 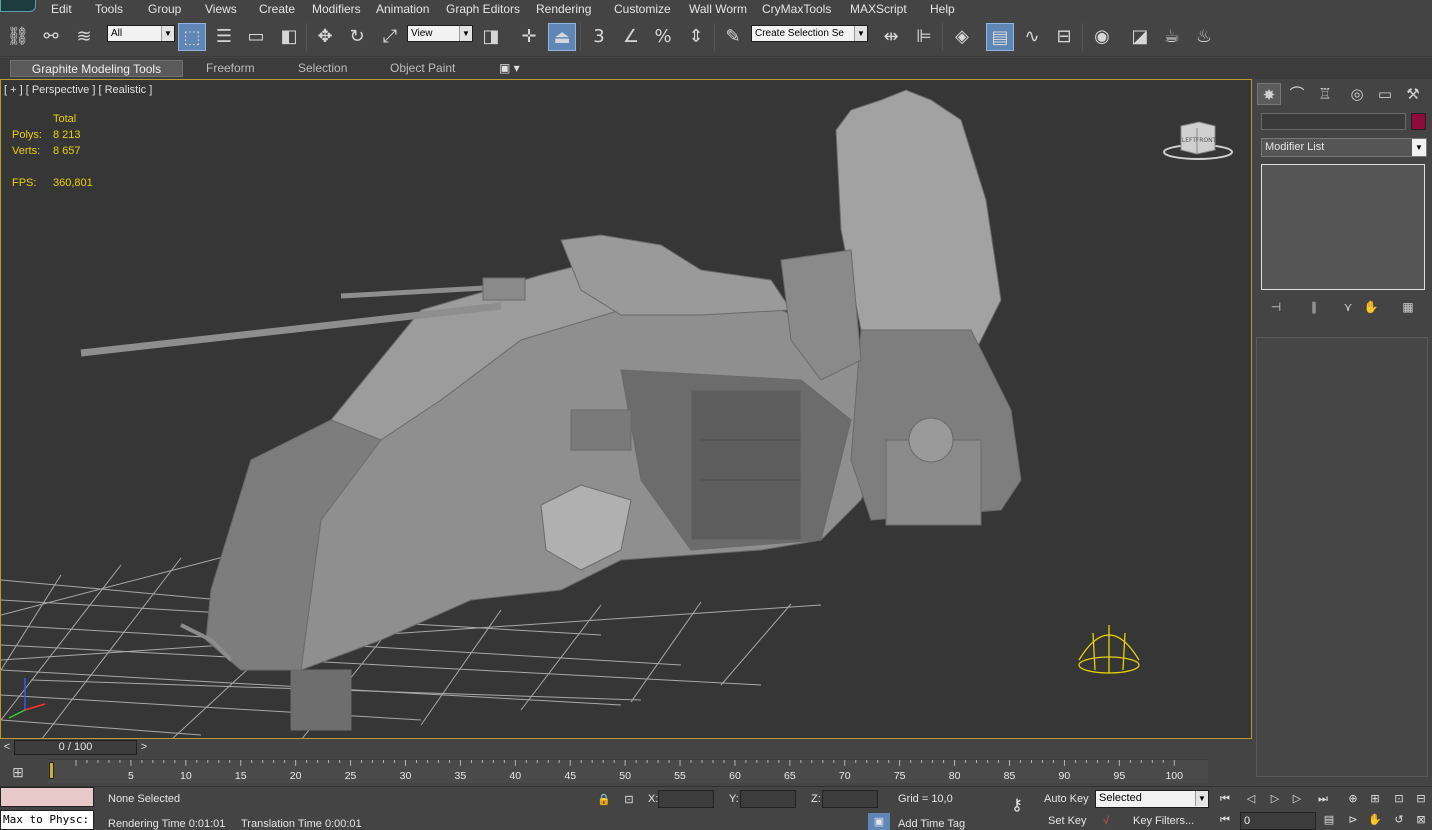 What do you see at coordinates (1251, 799) in the screenshot?
I see `previous-frame-icon: ◁` at bounding box center [1251, 799].